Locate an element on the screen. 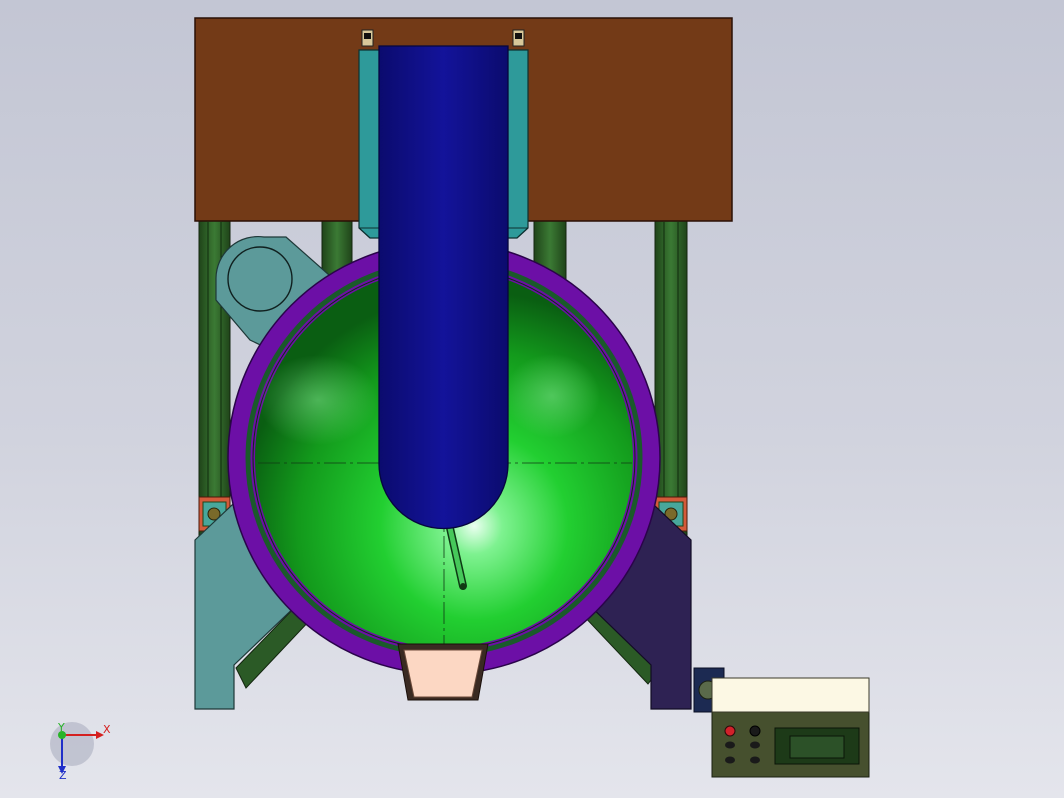 Image resolution: width=1064 pixels, height=798 pixels. triad-origin-shading is located at coordinates (72, 744).